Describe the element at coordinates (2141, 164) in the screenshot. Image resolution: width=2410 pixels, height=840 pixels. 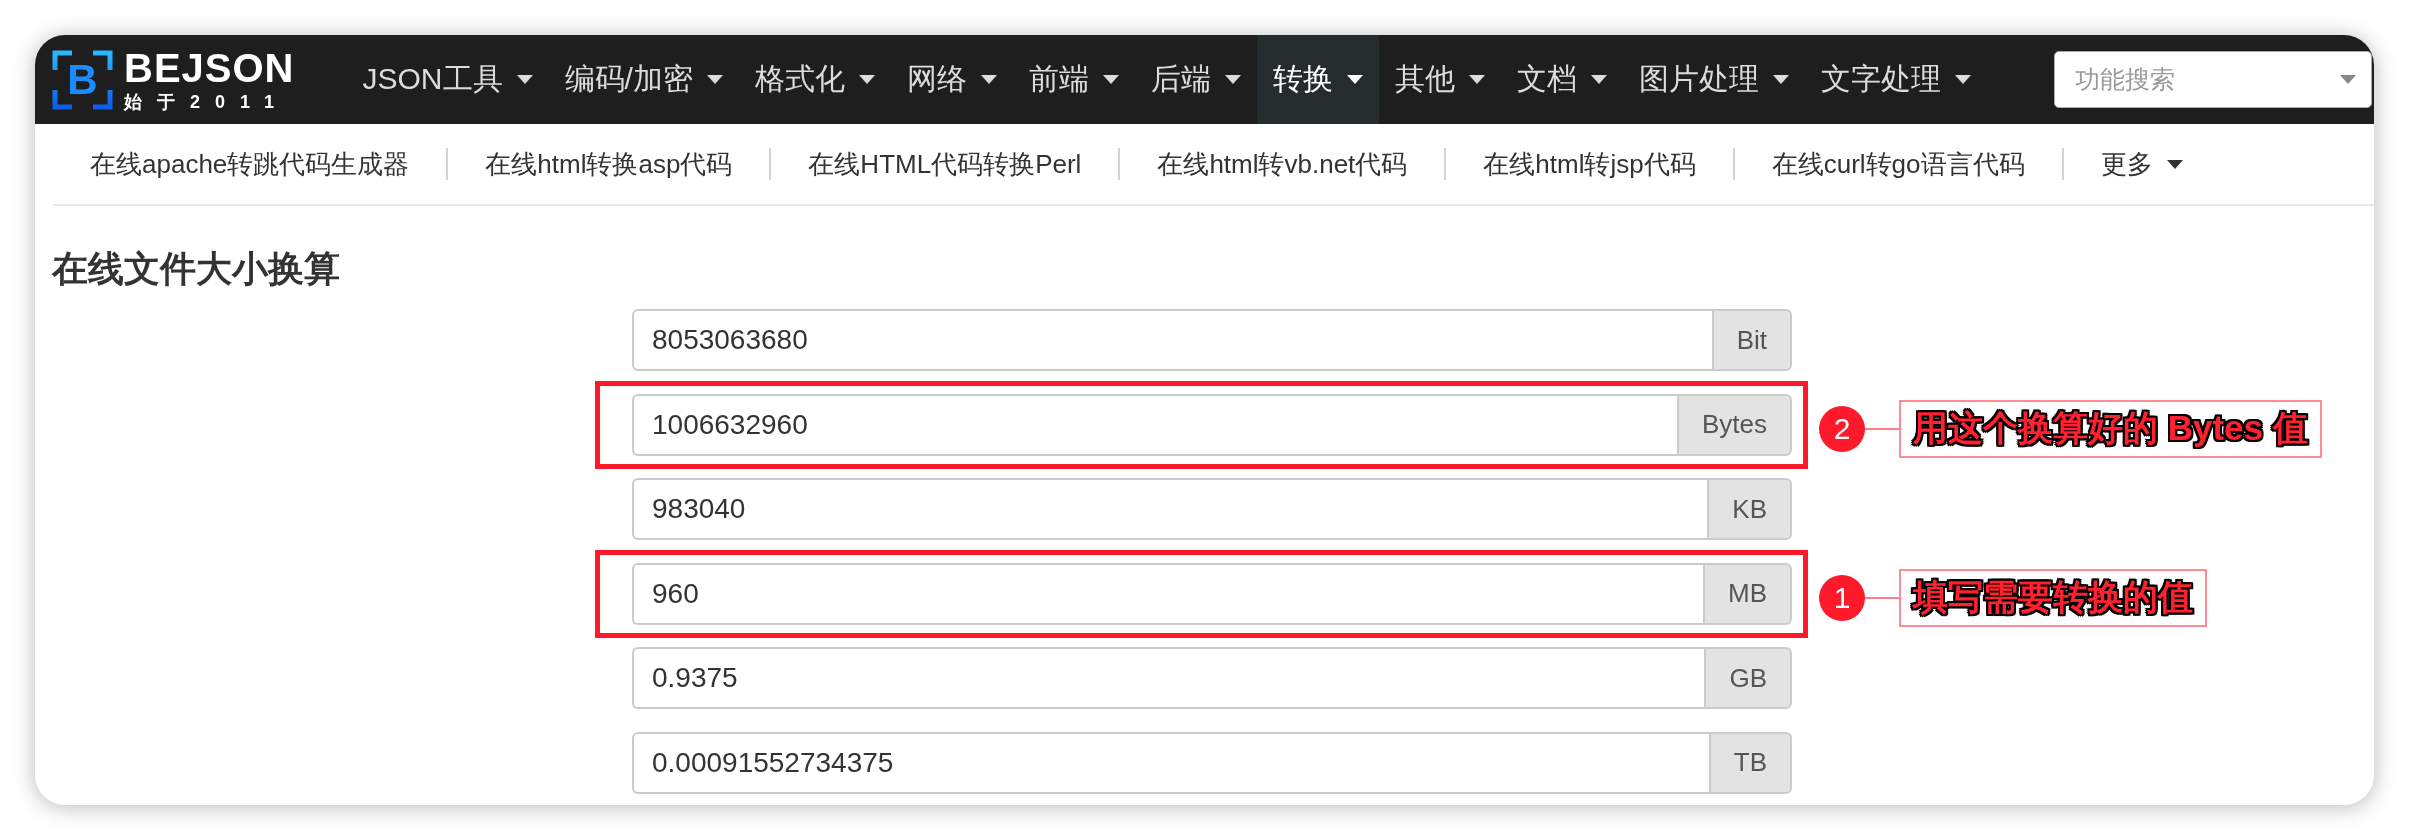
I see `more-menu: 更多` at that location.